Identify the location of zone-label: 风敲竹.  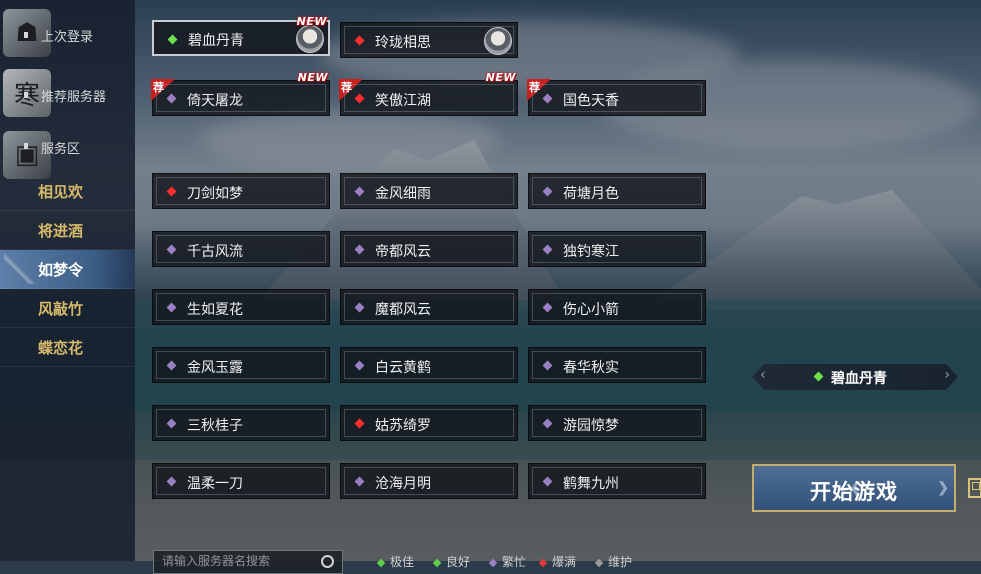
(61, 309).